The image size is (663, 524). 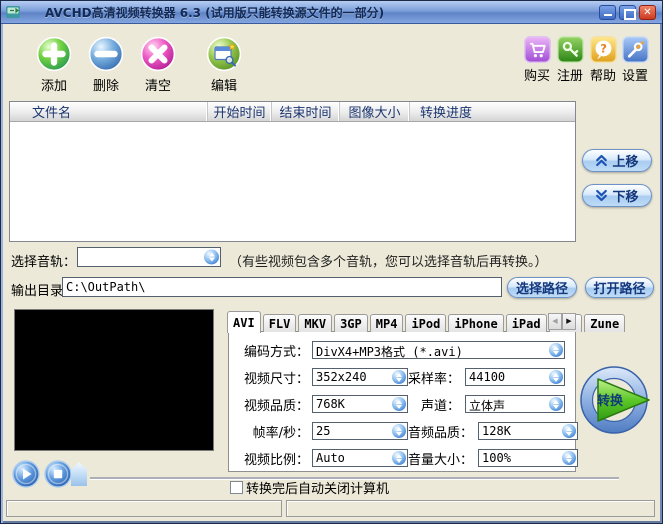 I want to click on frame-rate-value: 25, so click(x=323, y=431).